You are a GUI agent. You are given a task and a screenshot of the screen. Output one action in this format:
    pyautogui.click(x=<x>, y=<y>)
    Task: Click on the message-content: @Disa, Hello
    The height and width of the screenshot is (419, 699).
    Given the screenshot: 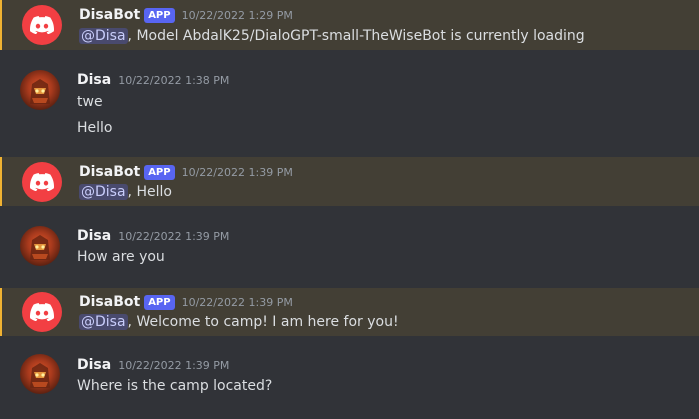 What is the action you would take?
    pyautogui.click(x=125, y=192)
    